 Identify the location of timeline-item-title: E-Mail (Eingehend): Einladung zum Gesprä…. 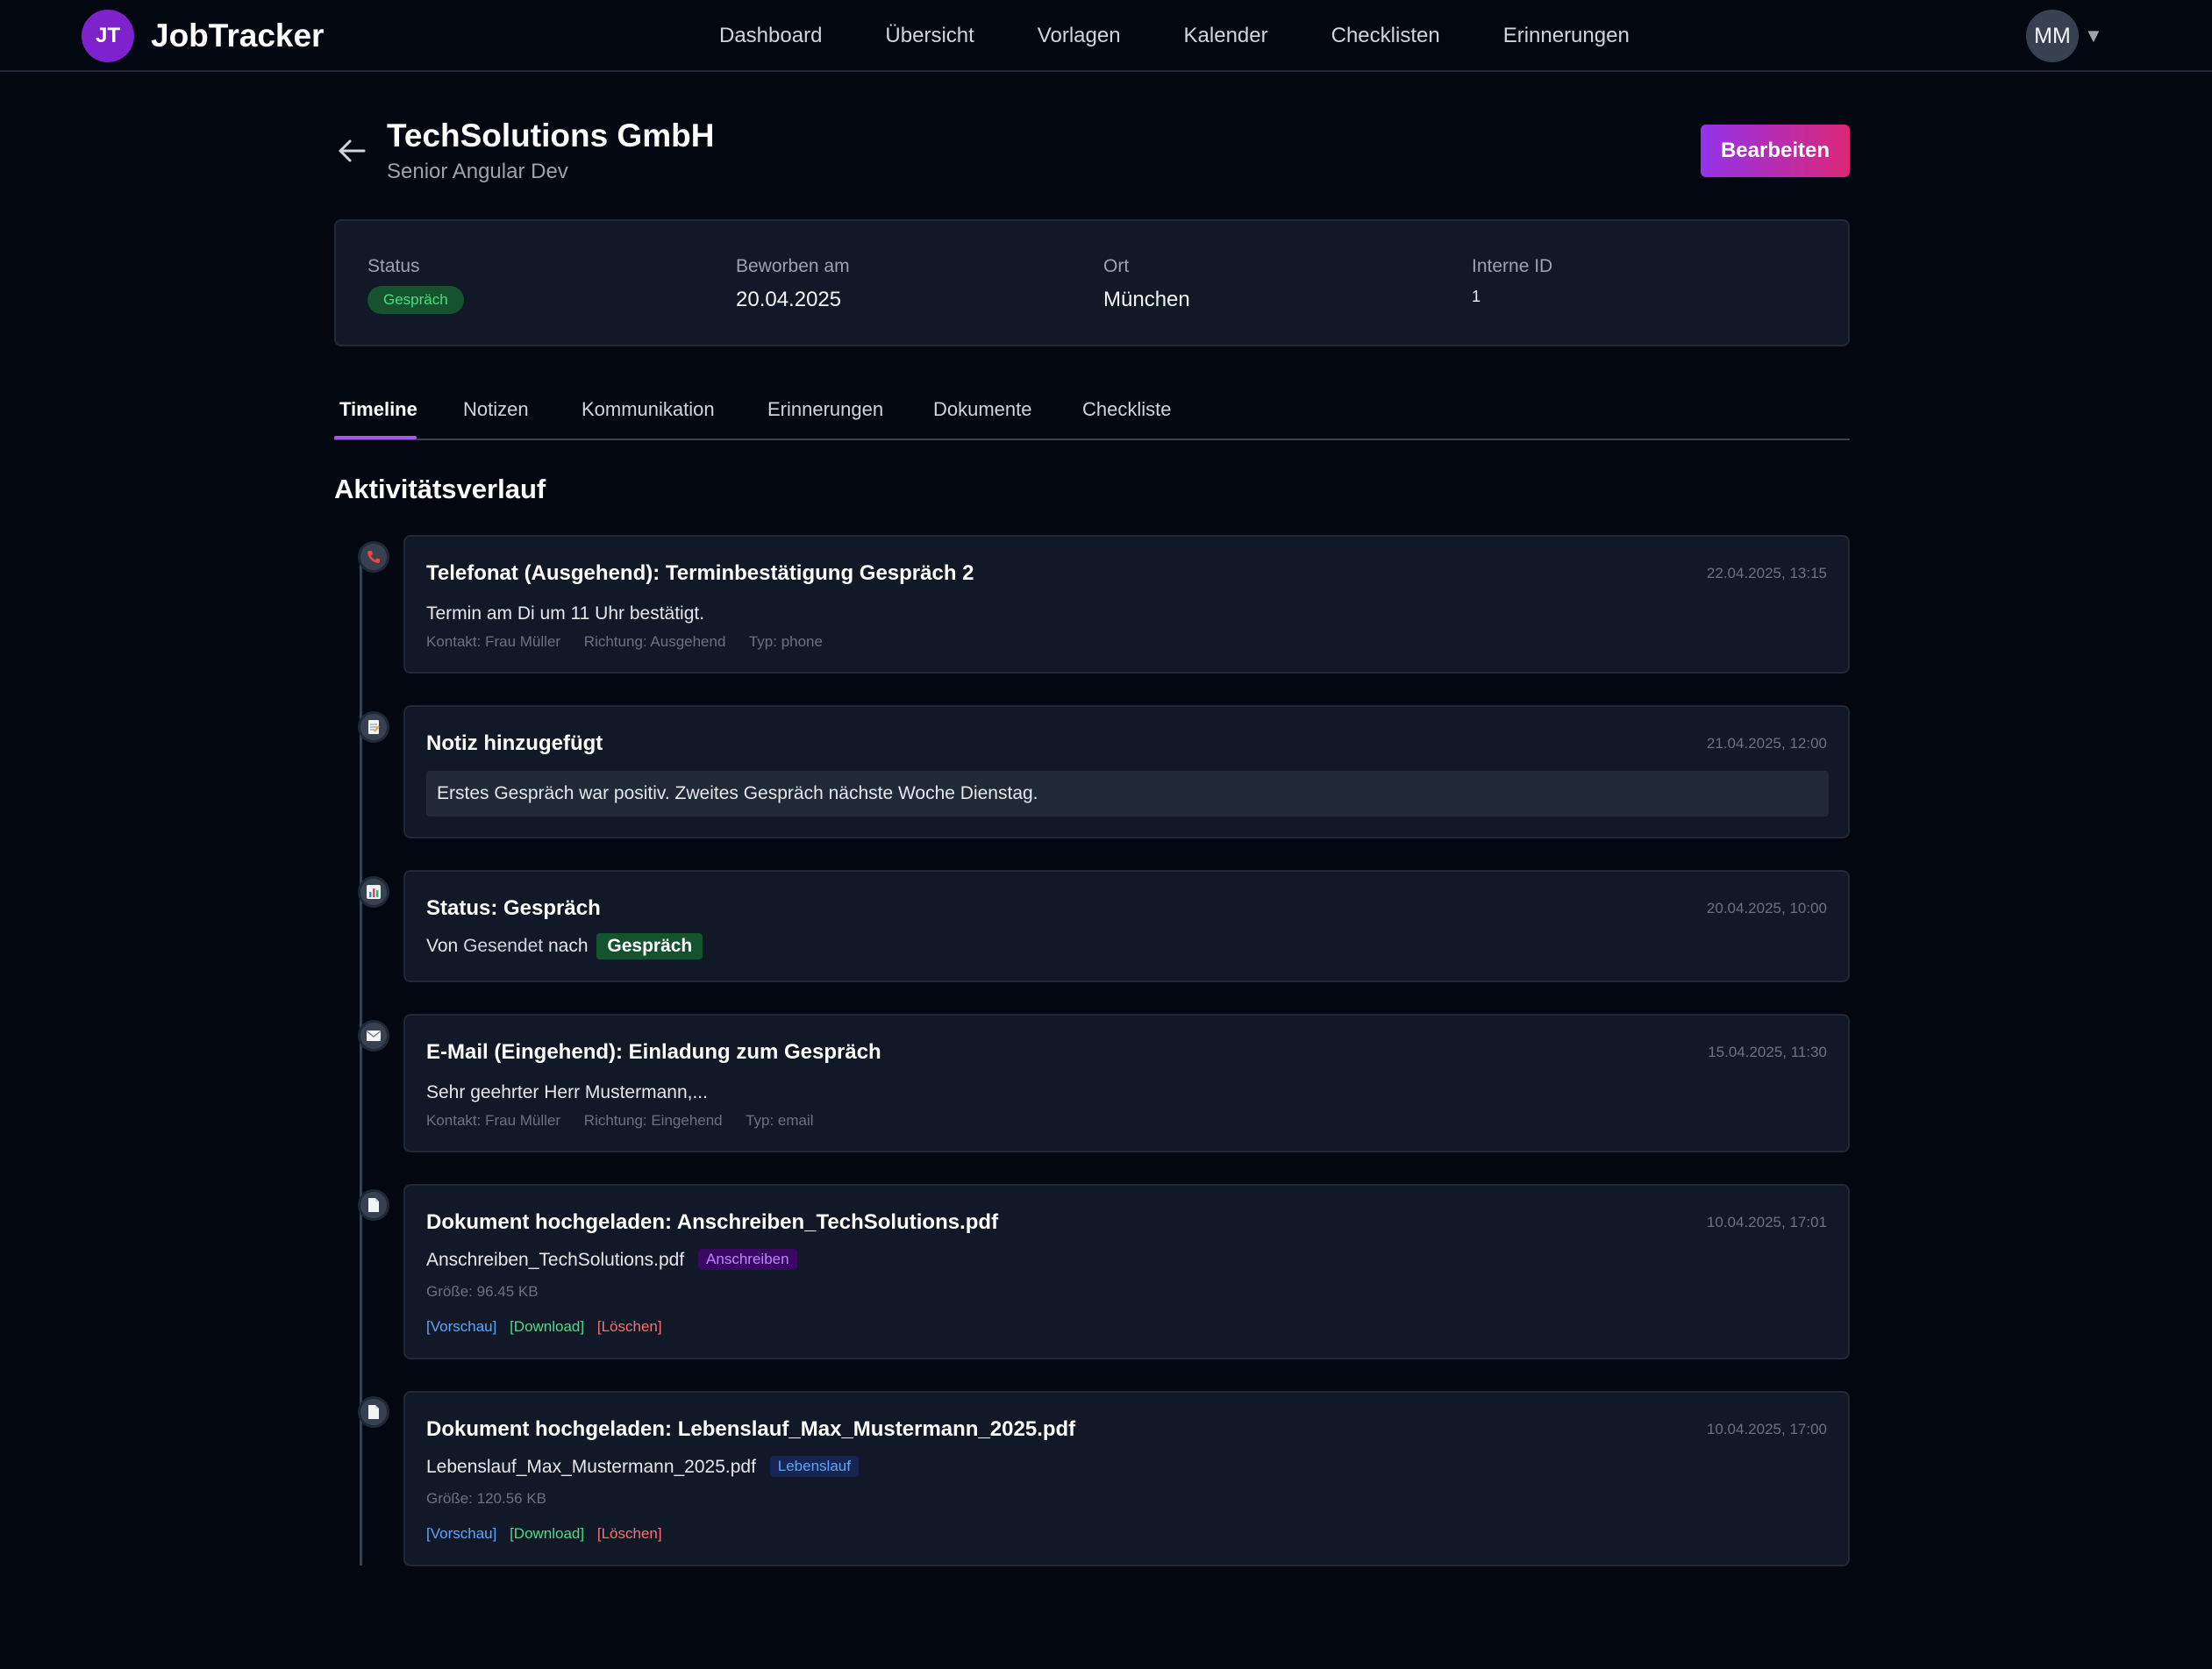
(653, 1052).